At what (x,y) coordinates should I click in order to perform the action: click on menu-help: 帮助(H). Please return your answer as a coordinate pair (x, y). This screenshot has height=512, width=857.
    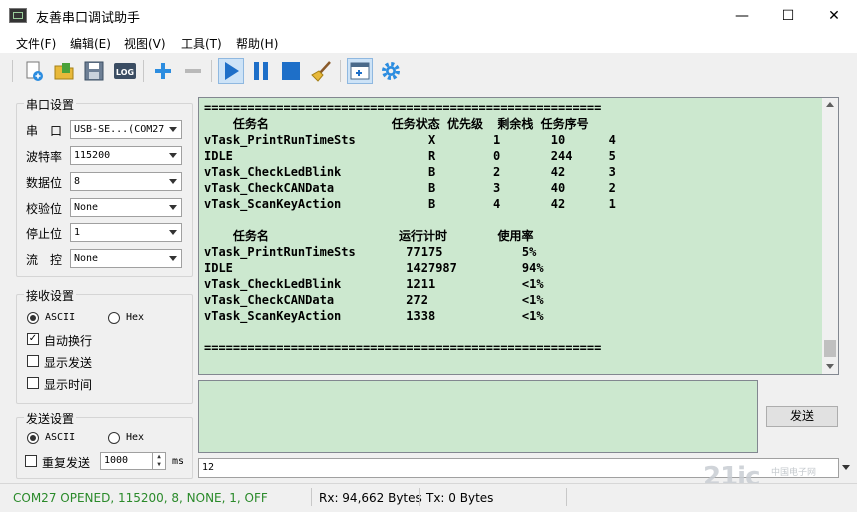
    Looking at the image, I should click on (257, 43).